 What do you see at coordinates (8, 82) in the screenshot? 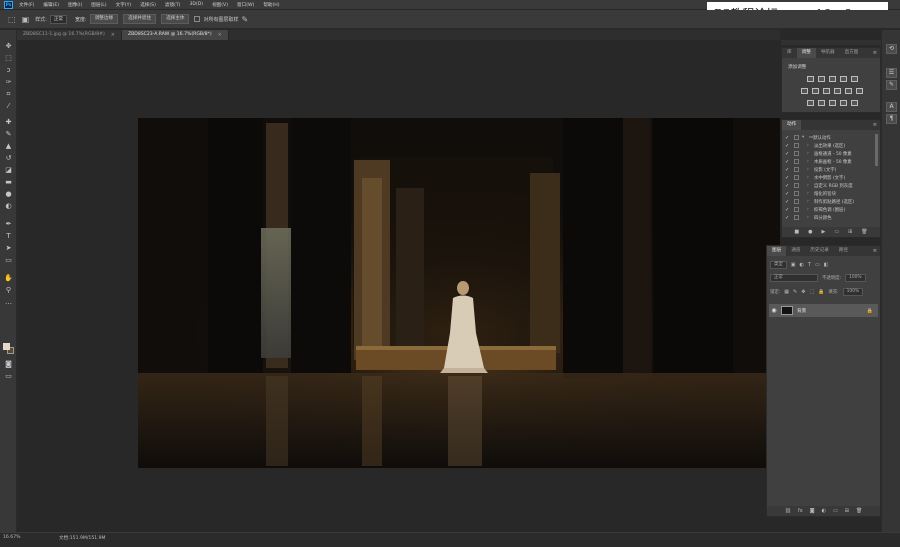
I see `quick-select-tool-icon: ✑` at bounding box center [8, 82].